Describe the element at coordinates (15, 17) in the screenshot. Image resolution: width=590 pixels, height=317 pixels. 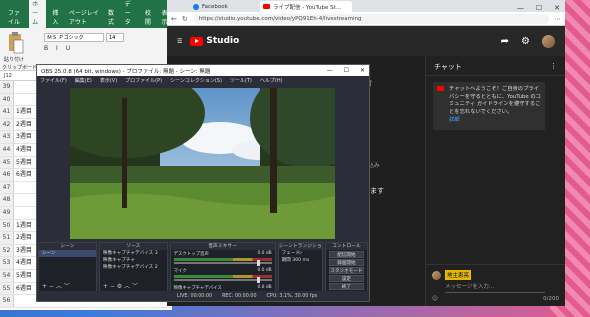
I see `excel-tab-file: ファイル` at that location.